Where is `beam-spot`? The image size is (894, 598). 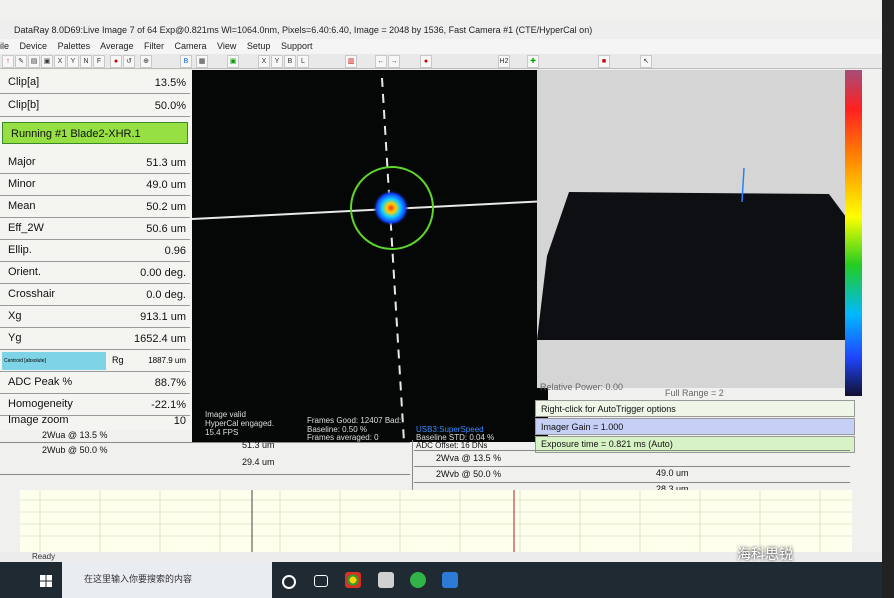 beam-spot is located at coordinates (391, 208).